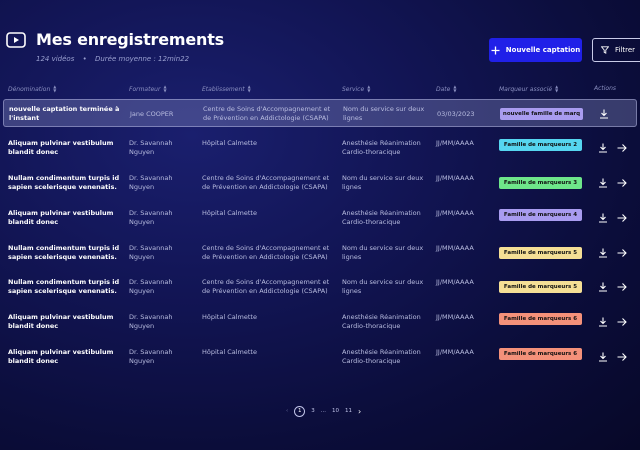 The height and width of the screenshot is (450, 640). Describe the element at coordinates (152, 114) in the screenshot. I see `trainer-name: Jane COOPER` at that location.